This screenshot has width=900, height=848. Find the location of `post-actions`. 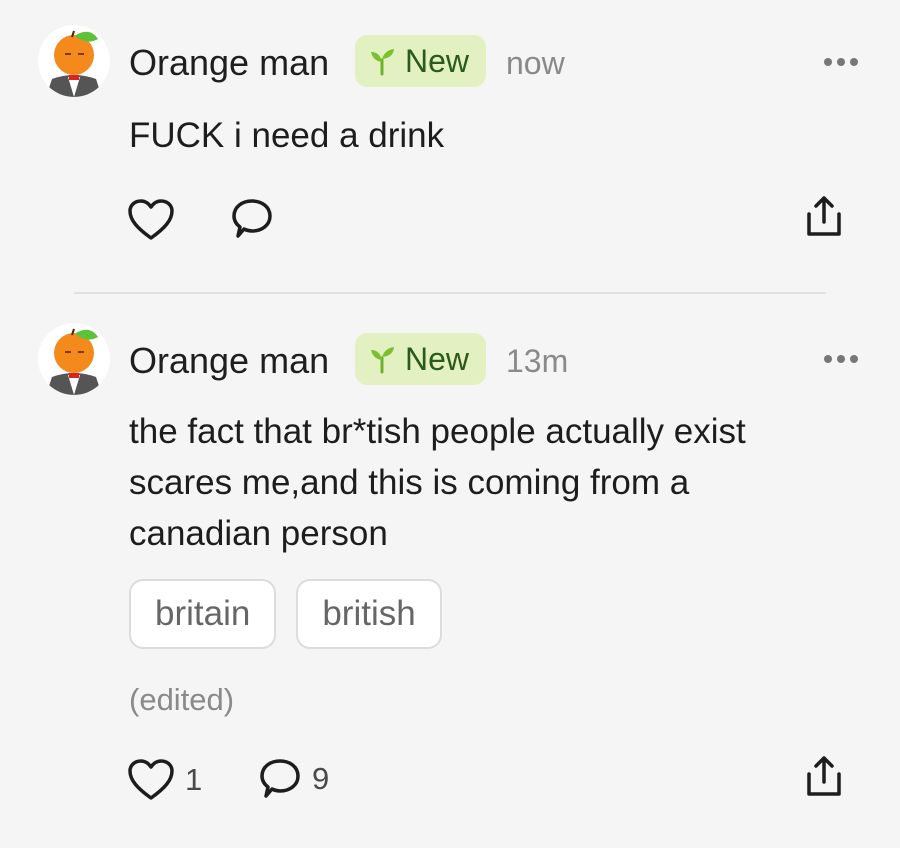

post-actions is located at coordinates (450, 219).